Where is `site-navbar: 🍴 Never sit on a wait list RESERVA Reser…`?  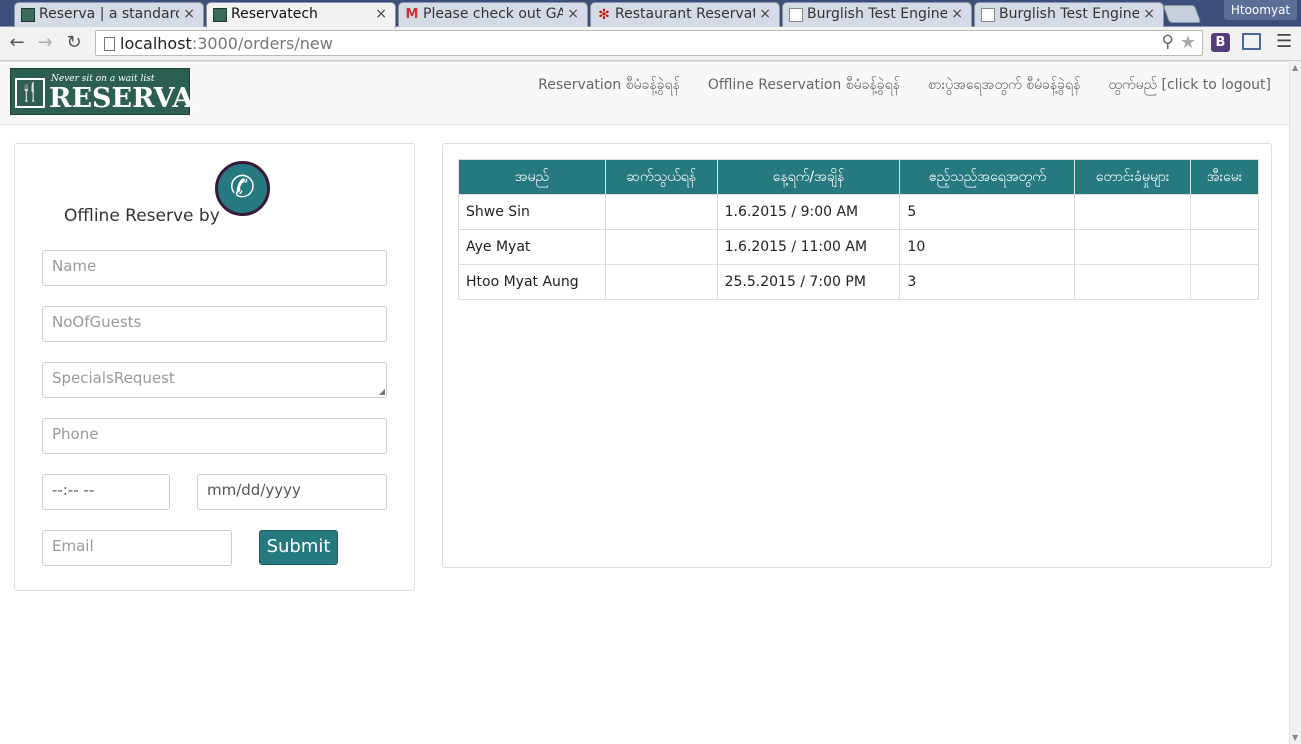 site-navbar: 🍴 Never sit on a wait list RESERVA Reser… is located at coordinates (644, 93).